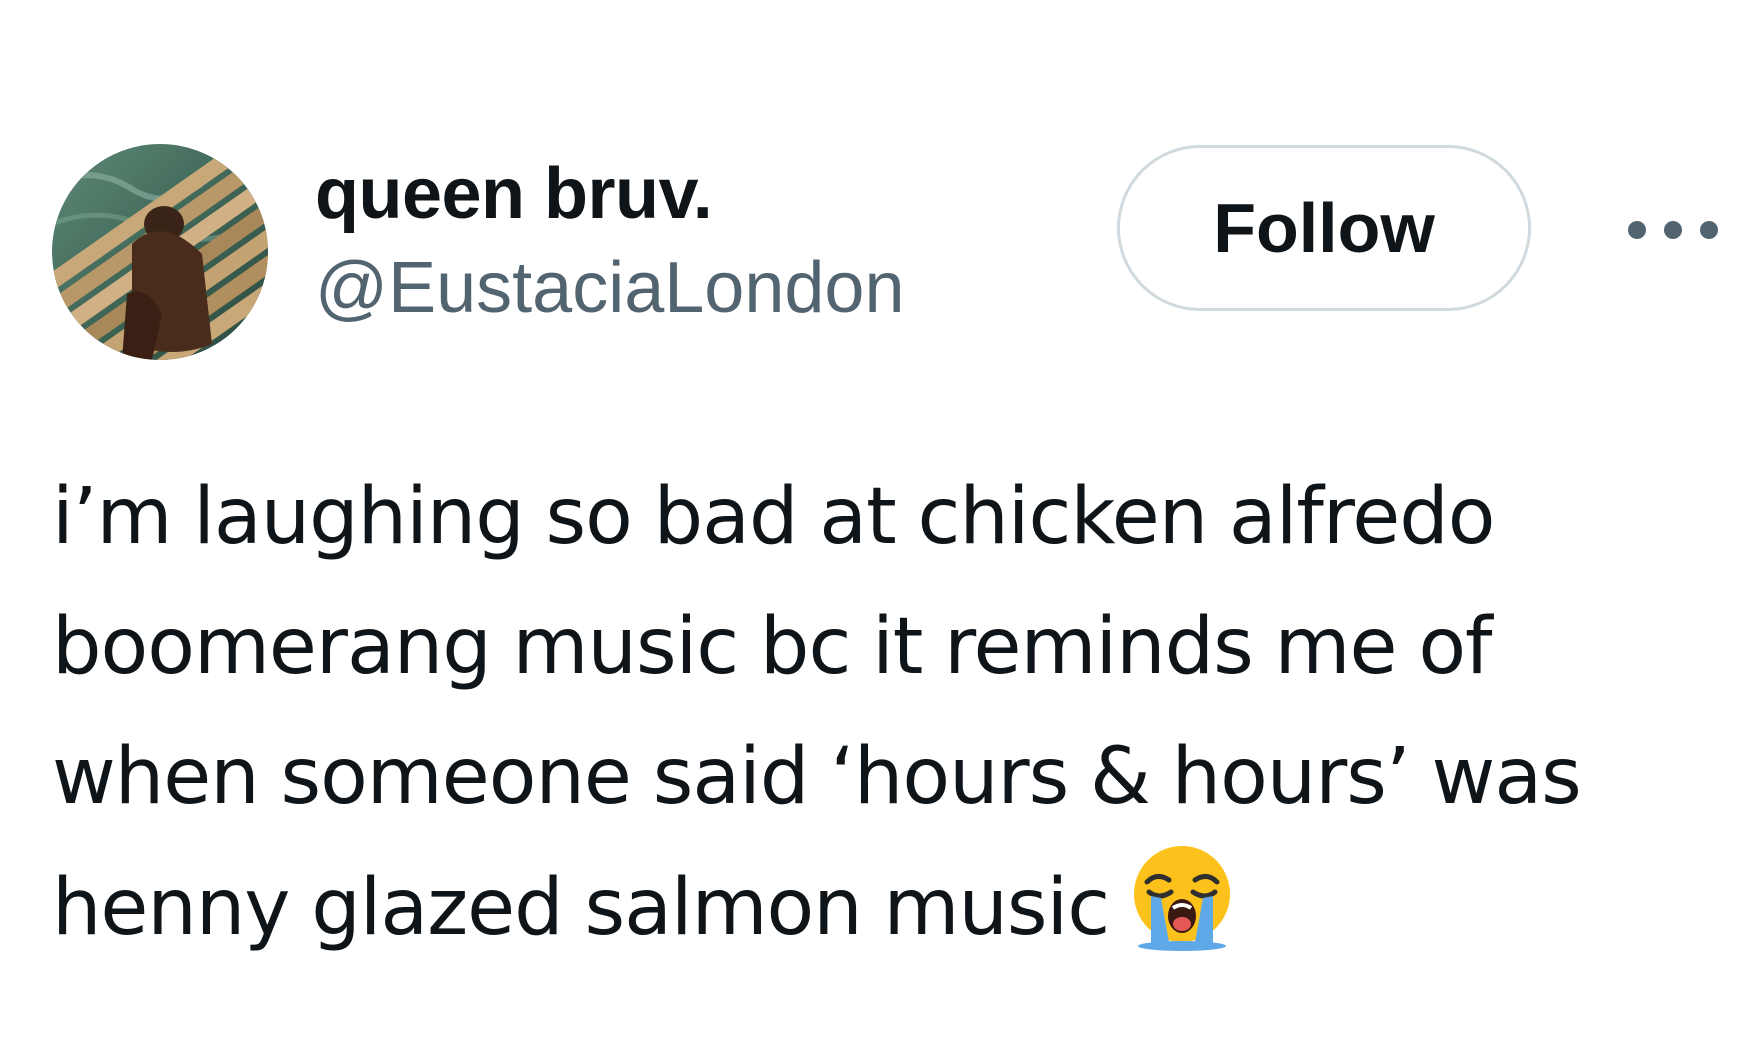 The width and height of the screenshot is (1759, 1047). I want to click on author-info: queen bruv. @EustaciaLondon, so click(610, 241).